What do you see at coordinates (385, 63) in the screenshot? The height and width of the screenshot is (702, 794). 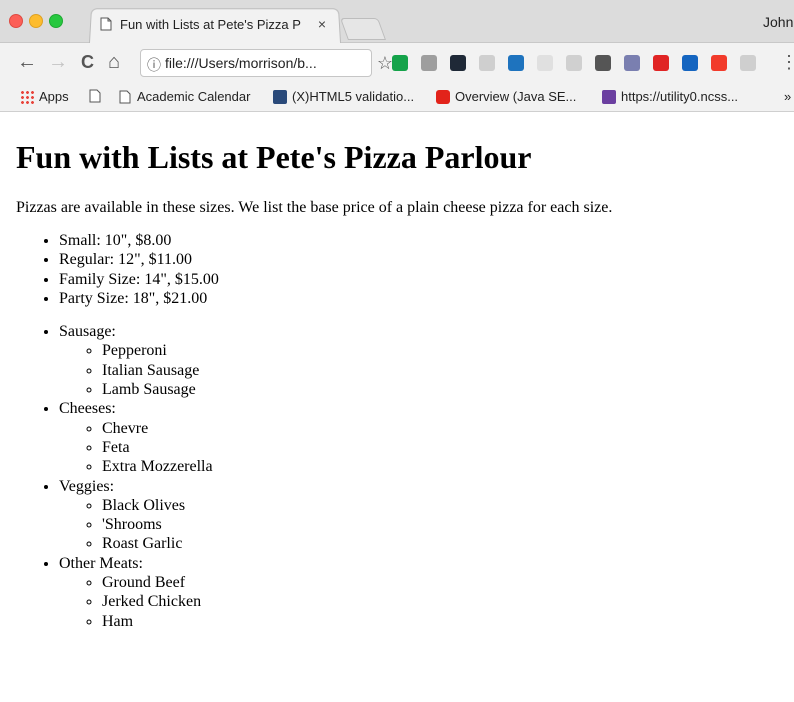 I see `bookmark-star-icon: ☆` at bounding box center [385, 63].